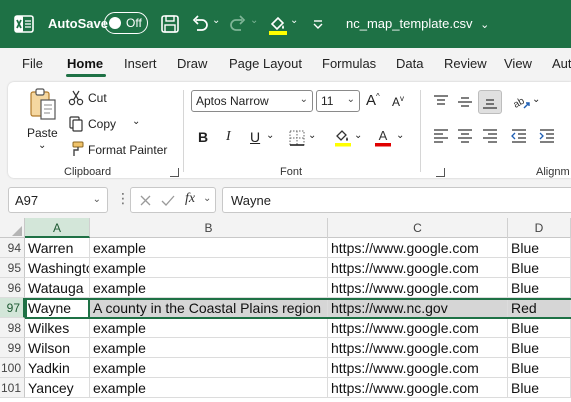 Image resolution: width=571 pixels, height=402 pixels. I want to click on customize-qat-icon, so click(318, 24).